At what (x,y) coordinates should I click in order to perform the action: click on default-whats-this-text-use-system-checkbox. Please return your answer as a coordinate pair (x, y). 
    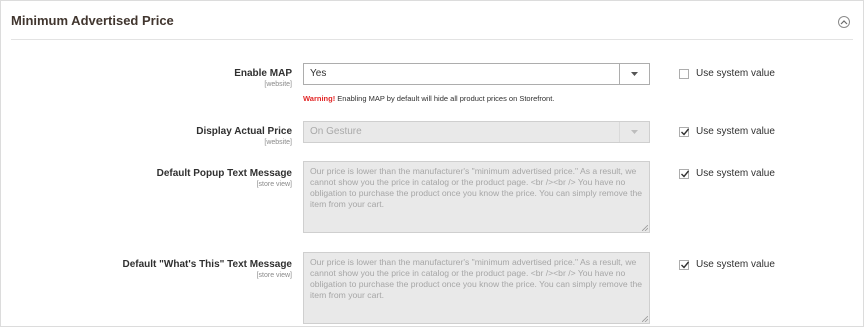
    Looking at the image, I should click on (684, 264).